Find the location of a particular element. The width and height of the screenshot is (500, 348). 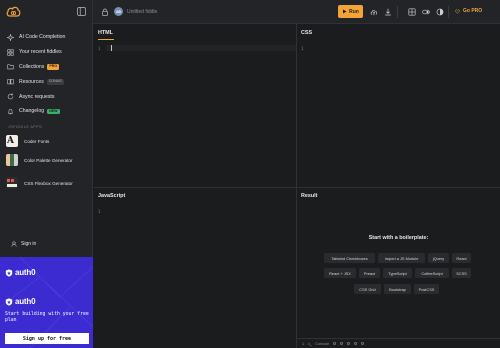

console-clear-icon is located at coordinates (356, 343).